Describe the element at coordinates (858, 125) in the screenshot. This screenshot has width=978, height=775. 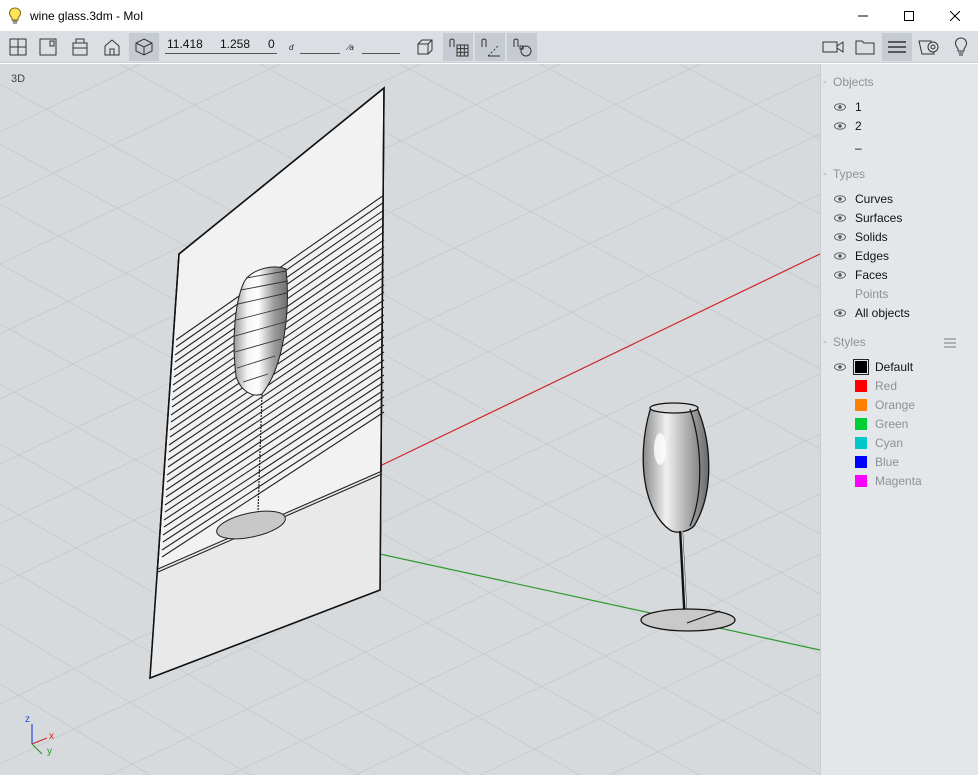
I see `object-label: 2` at that location.